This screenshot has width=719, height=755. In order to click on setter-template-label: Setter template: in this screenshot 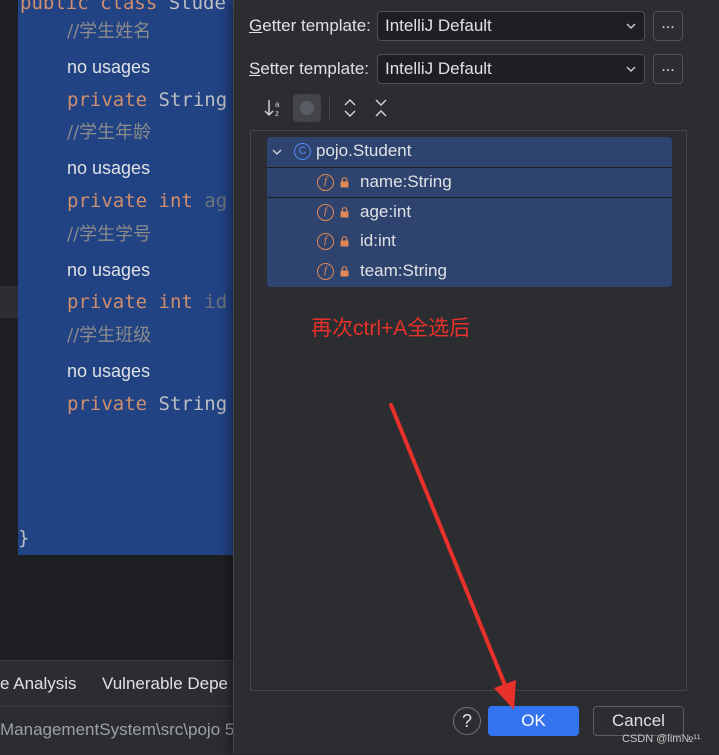, I will do `click(309, 69)`.